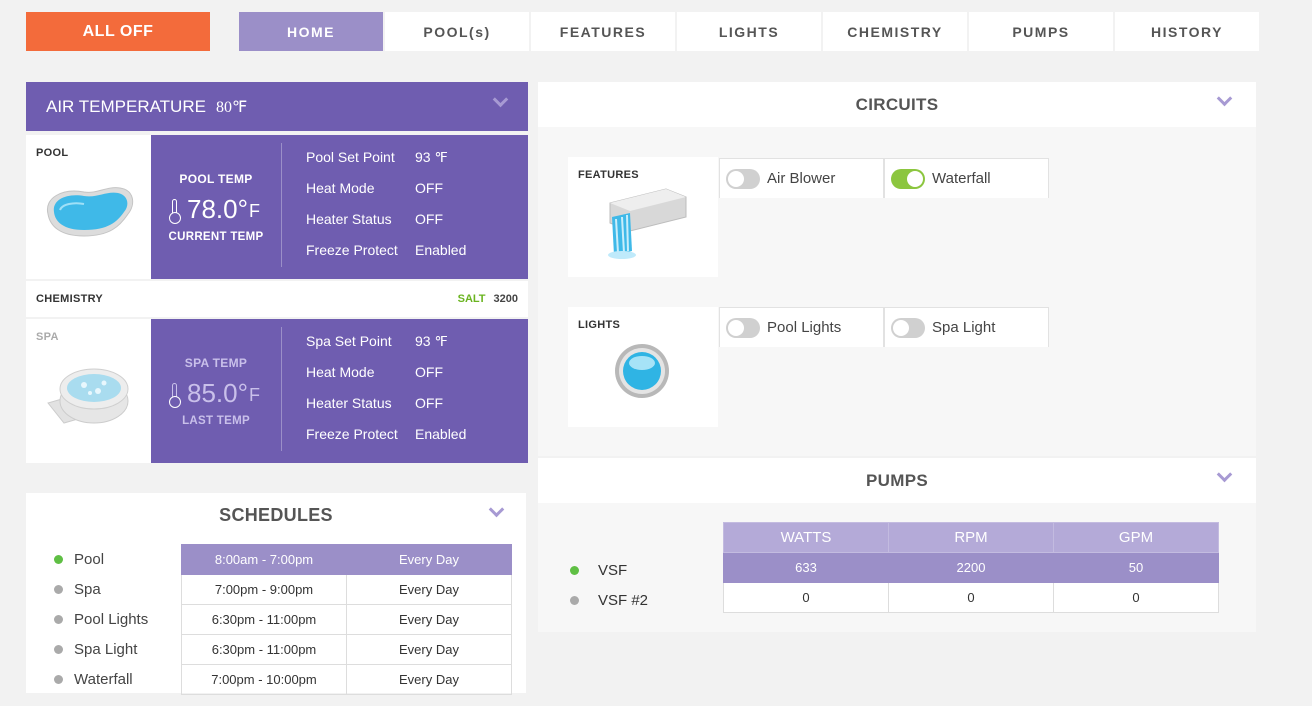 The image size is (1312, 706). I want to click on spa-heat-mode-row: Heat Mode OFF, so click(417, 372).